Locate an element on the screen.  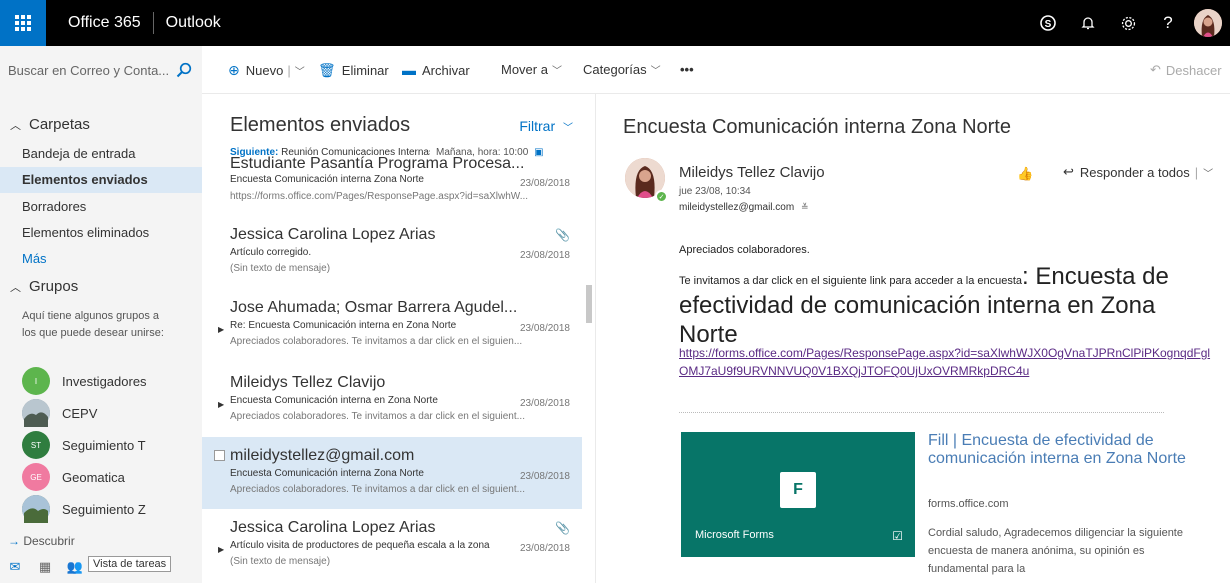
discover-link: → Descubrir is located at coordinates (41, 541).